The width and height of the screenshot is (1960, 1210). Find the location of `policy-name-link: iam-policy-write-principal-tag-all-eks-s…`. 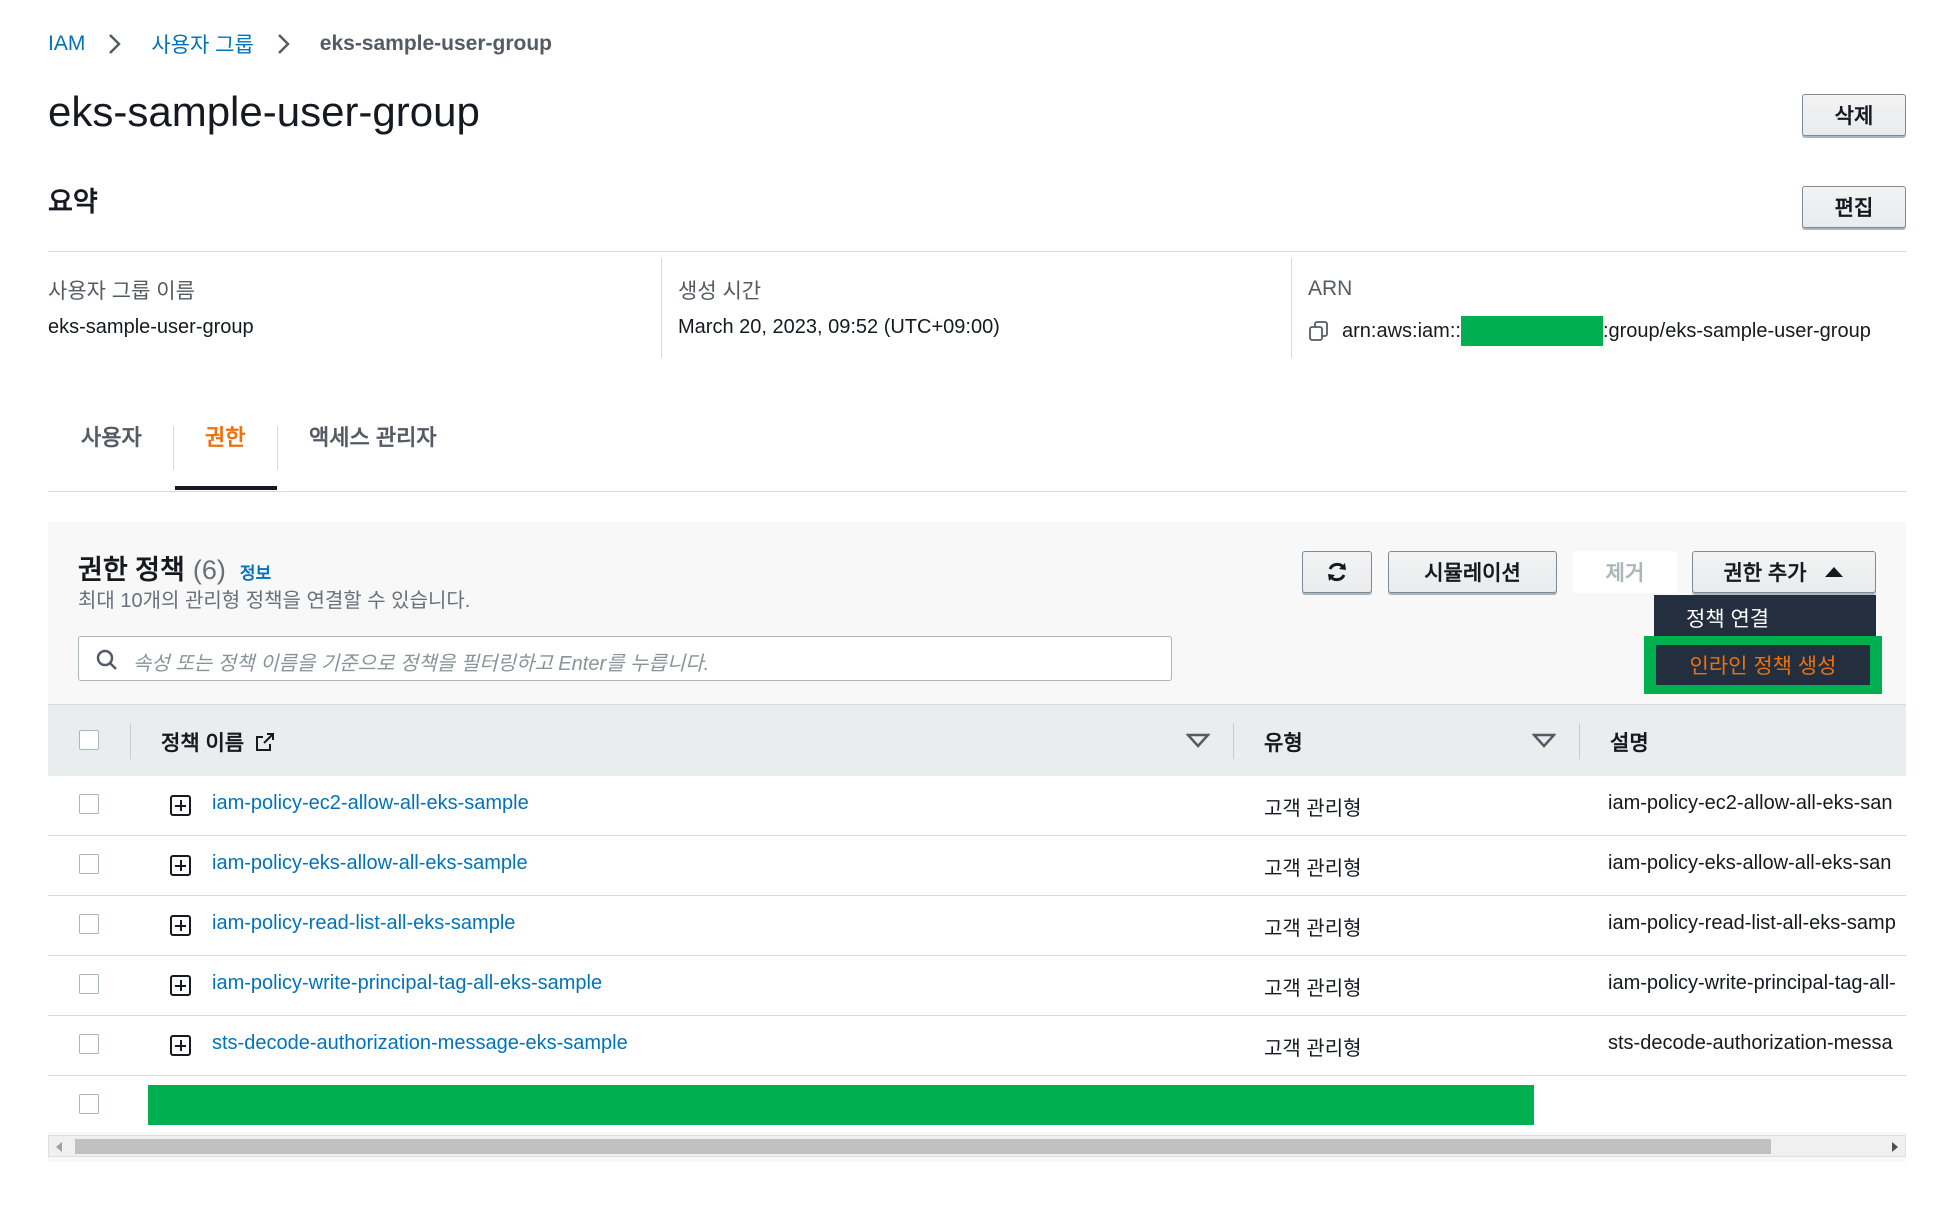

policy-name-link: iam-policy-write-principal-tag-all-eks-s… is located at coordinates (407, 983).